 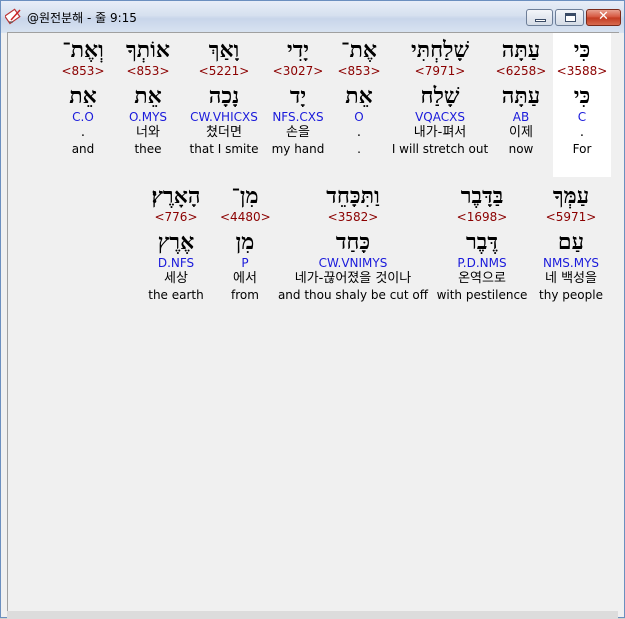 I want to click on lemma: עַם, so click(x=571, y=242).